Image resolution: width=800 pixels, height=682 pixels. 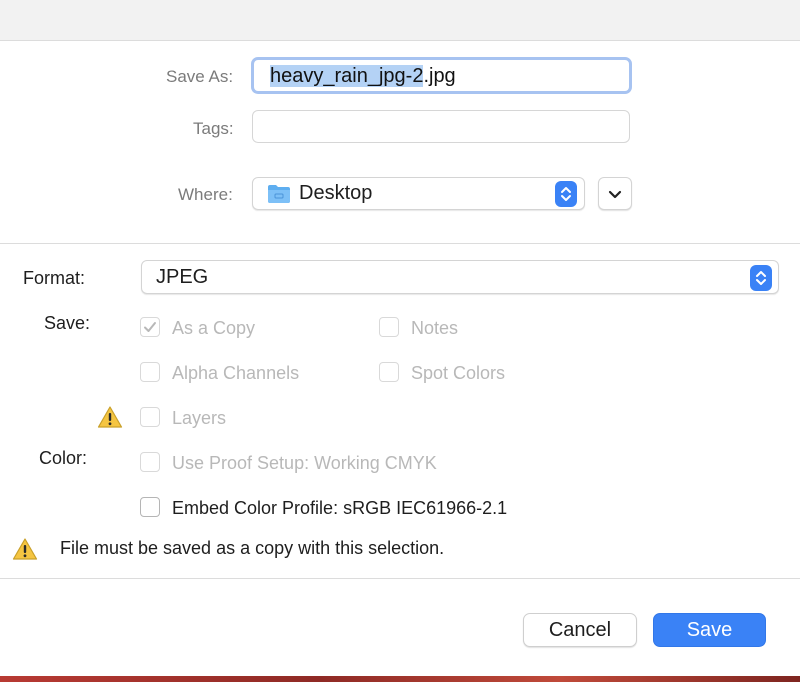 I want to click on format-popup: JPEG, so click(x=460, y=277).